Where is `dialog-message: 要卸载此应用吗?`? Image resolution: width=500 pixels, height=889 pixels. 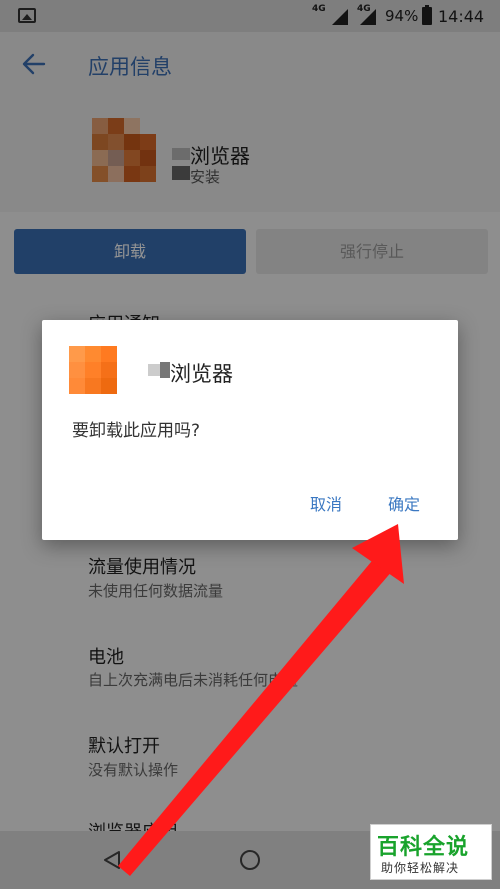
dialog-message: 要卸载此应用吗? is located at coordinates (136, 431).